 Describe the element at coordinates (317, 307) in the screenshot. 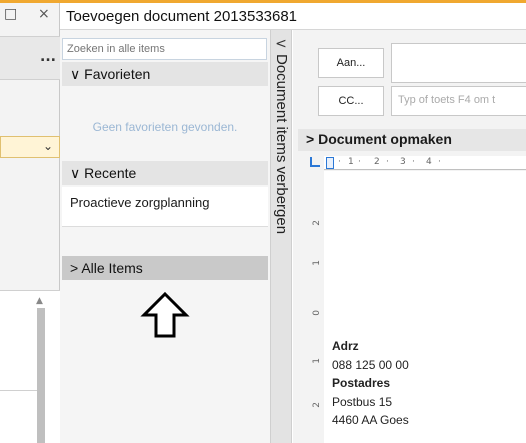

I see `vertical-ruler: 2 1 0 1 2` at that location.